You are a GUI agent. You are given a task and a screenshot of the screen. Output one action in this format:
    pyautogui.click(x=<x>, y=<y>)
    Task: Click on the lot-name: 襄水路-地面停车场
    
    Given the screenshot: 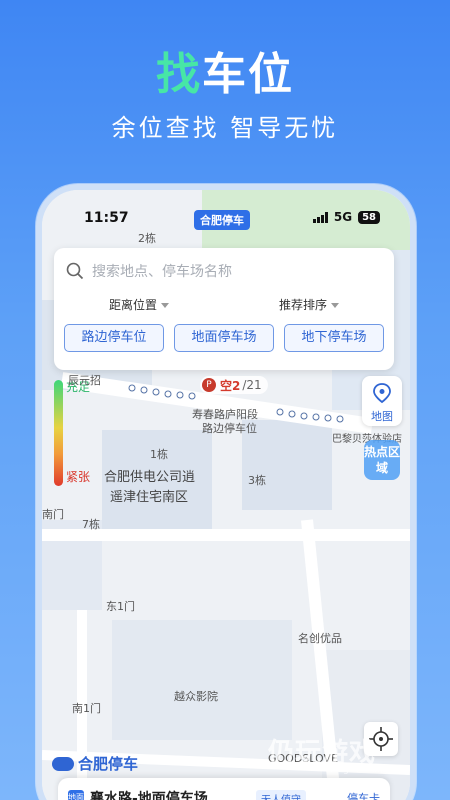 What is the action you would take?
    pyautogui.click(x=149, y=795)
    